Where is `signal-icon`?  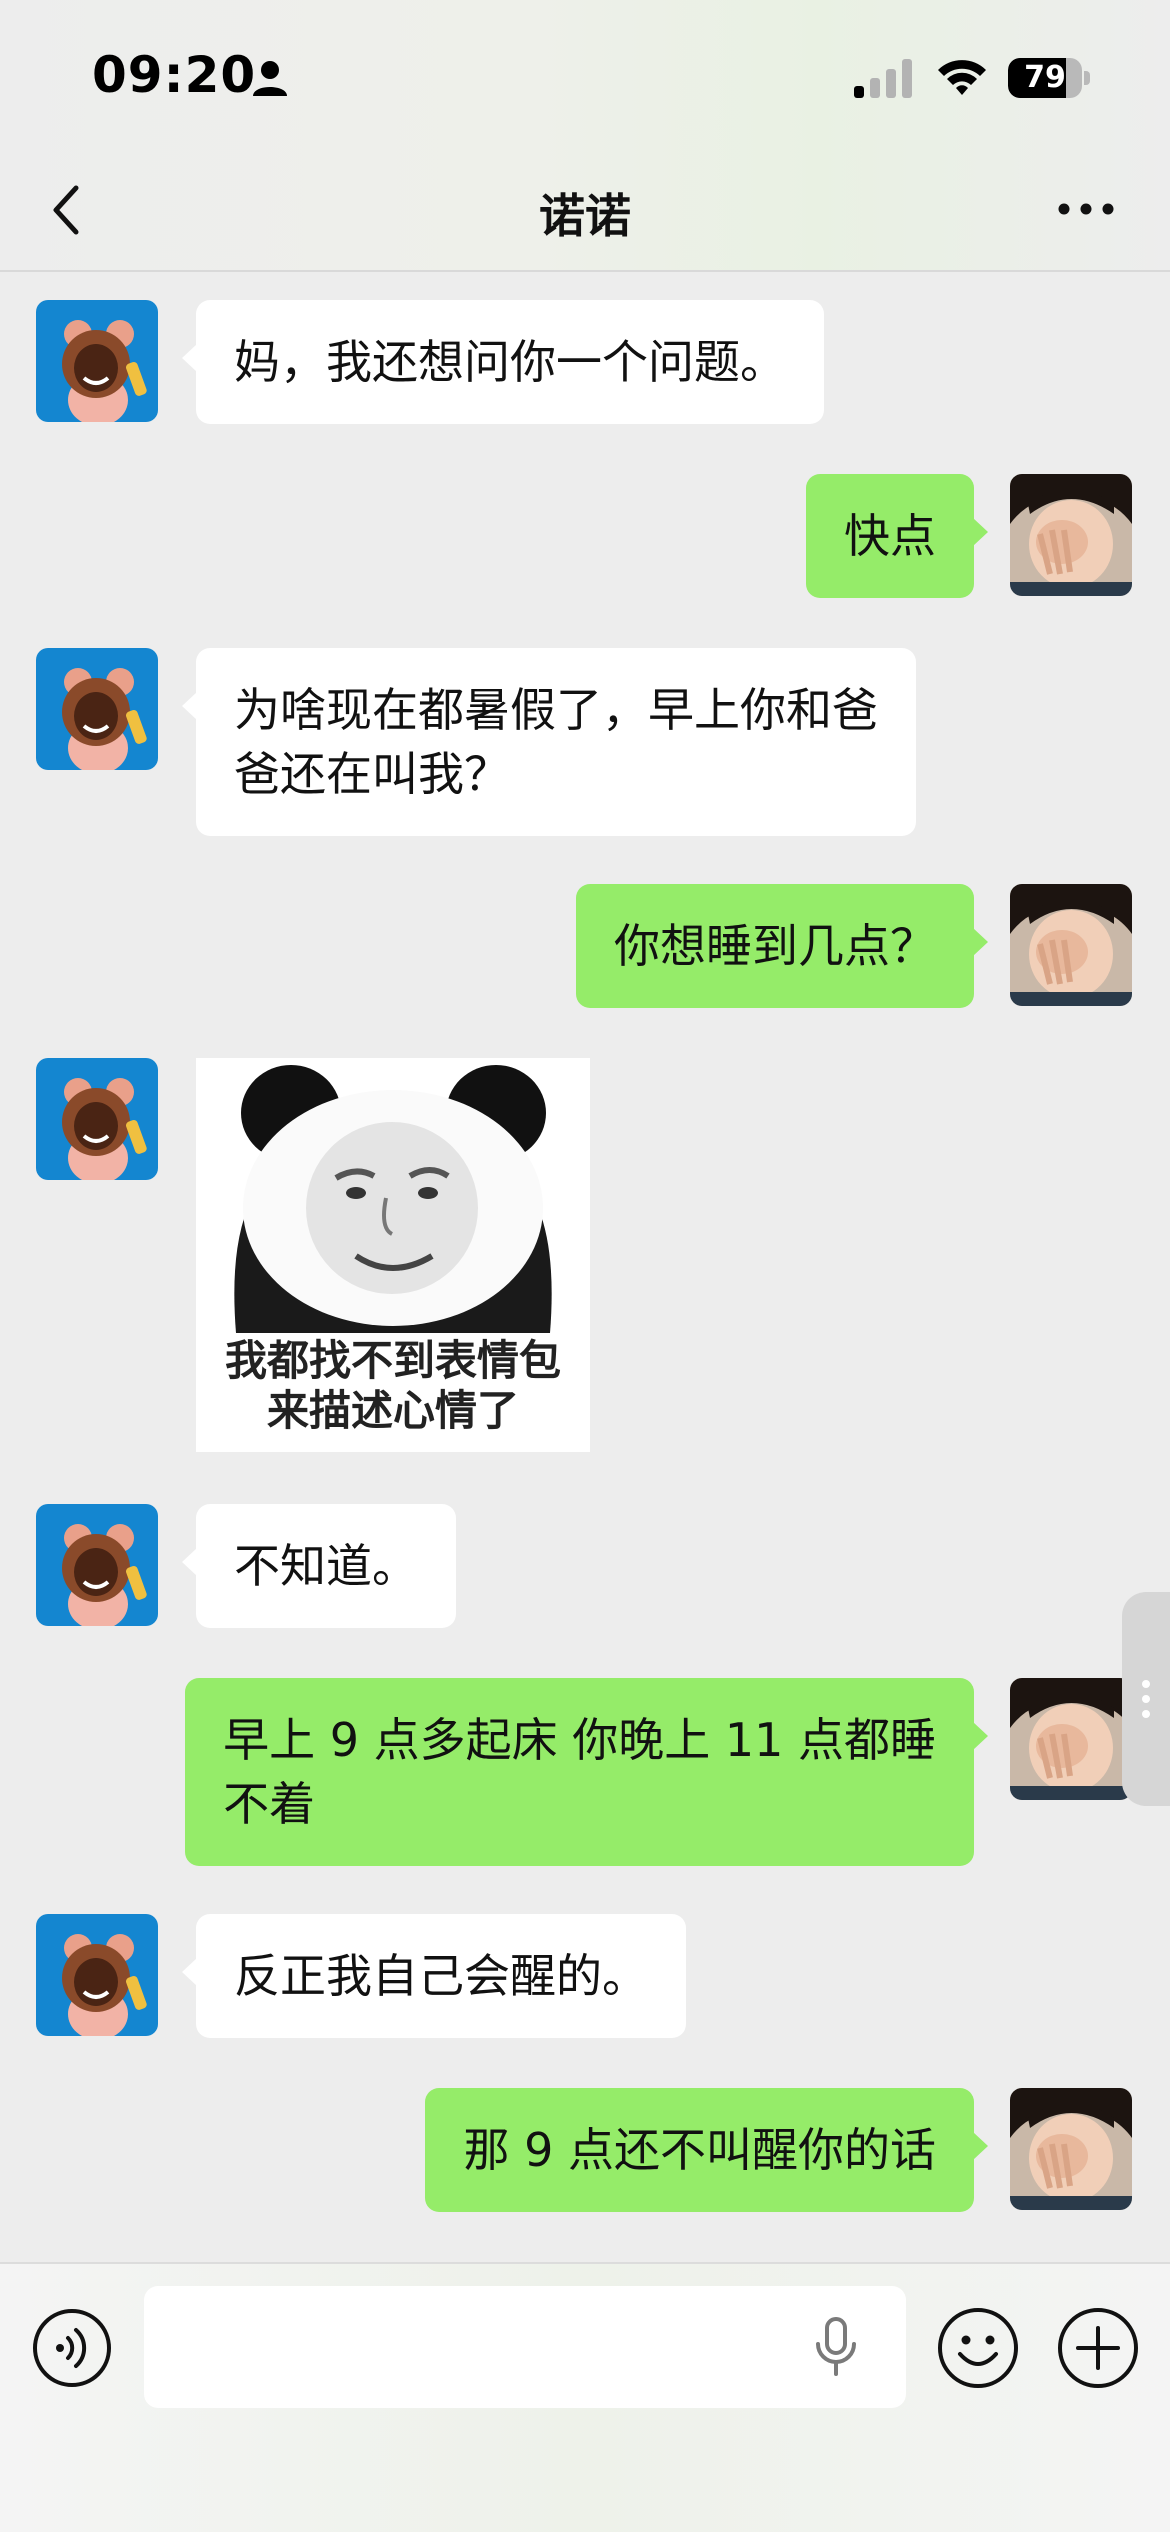
signal-icon is located at coordinates (883, 78).